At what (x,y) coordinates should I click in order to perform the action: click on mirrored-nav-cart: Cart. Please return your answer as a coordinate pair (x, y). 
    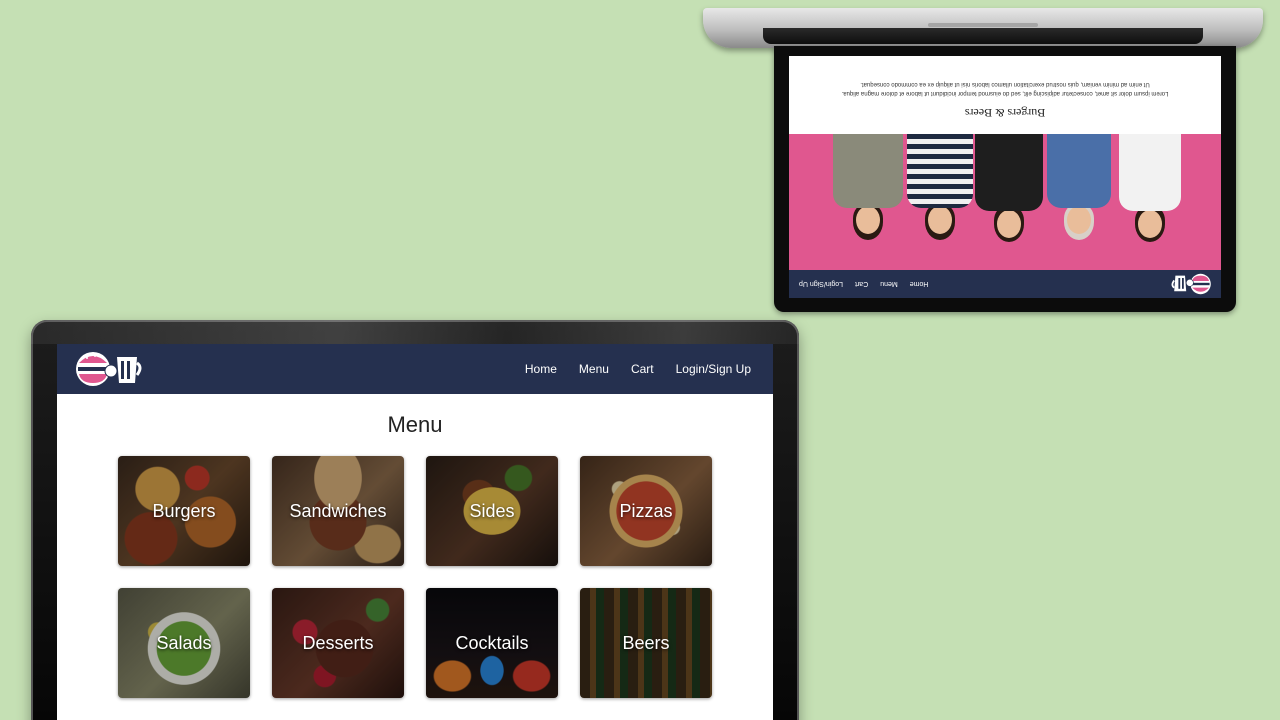
    Looking at the image, I should click on (861, 284).